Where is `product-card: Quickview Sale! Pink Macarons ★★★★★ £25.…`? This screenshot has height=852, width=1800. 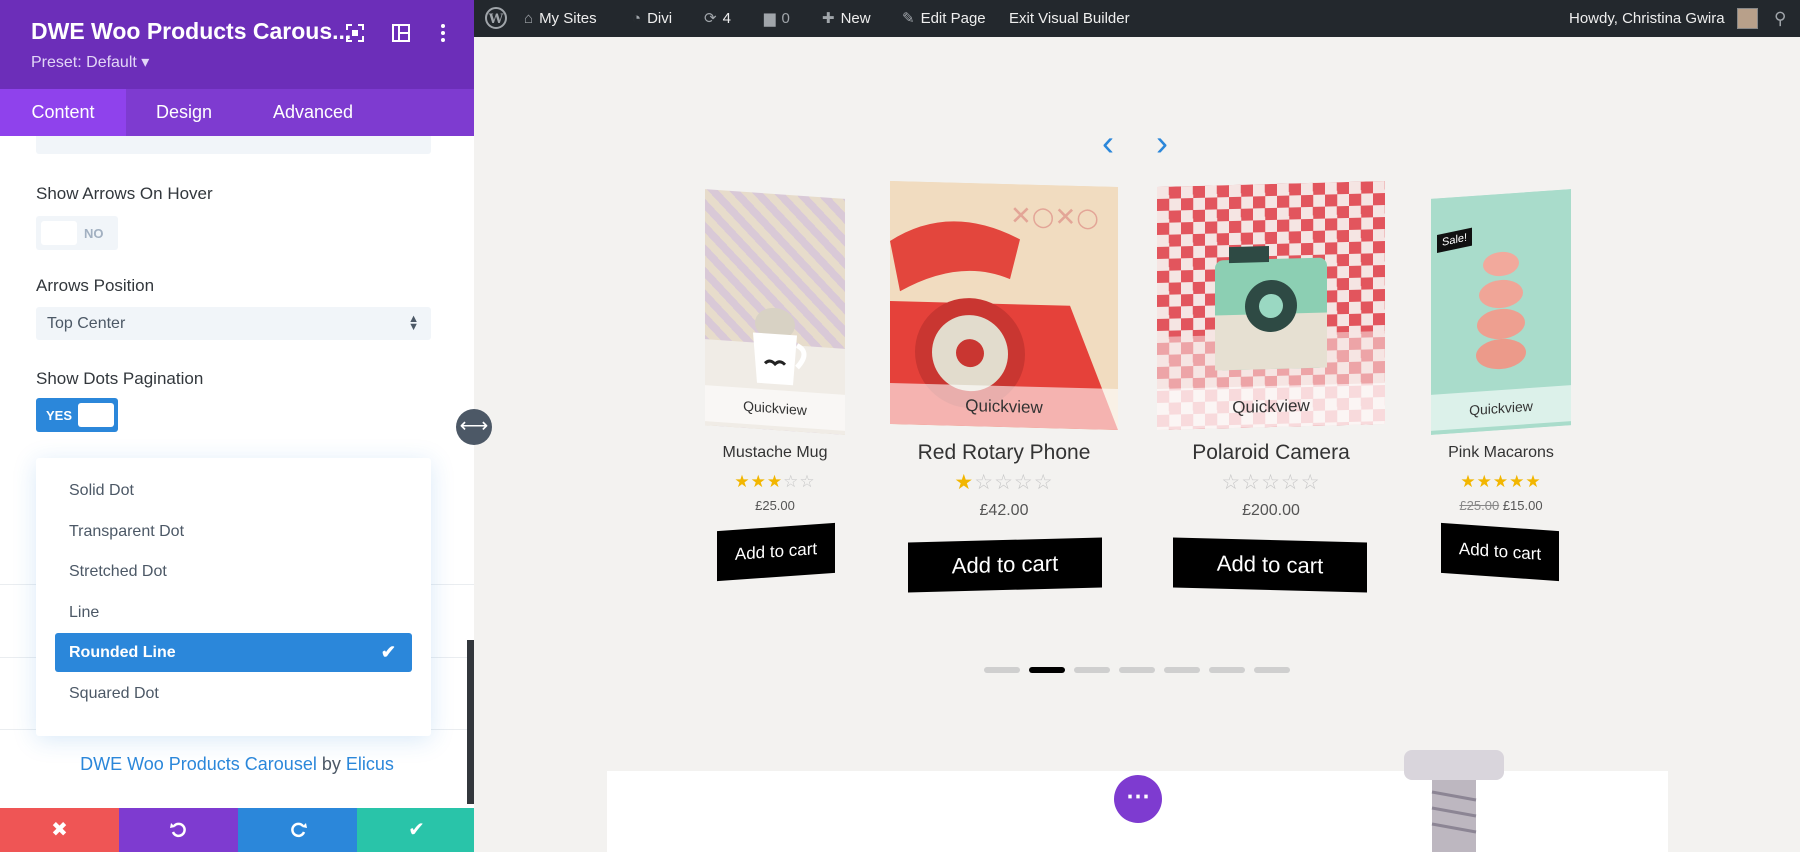 product-card: Quickview Sale! Pink Macarons ★★★★★ £25.… is located at coordinates (1501, 411).